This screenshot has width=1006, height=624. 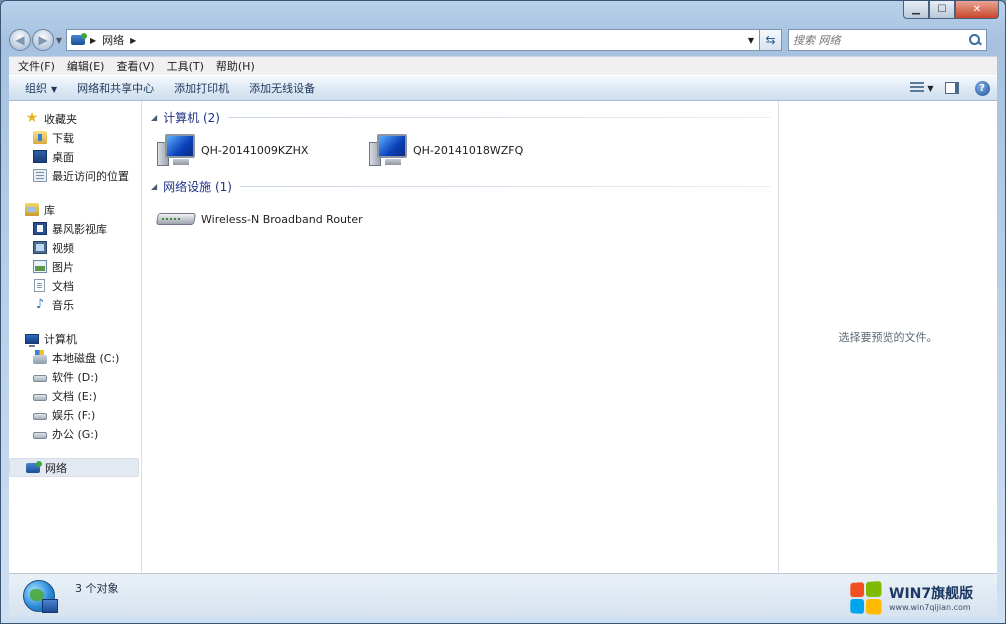 I want to click on nav-item-recent-places: 最近访问的位置, so click(x=75, y=175).